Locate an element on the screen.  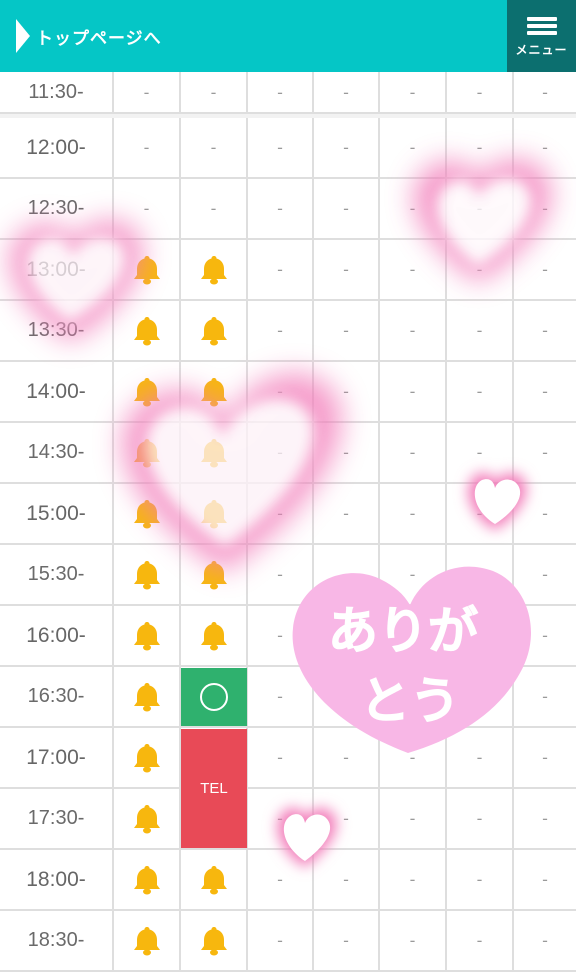
thanks-line-2: とう is located at coordinates (410, 701).